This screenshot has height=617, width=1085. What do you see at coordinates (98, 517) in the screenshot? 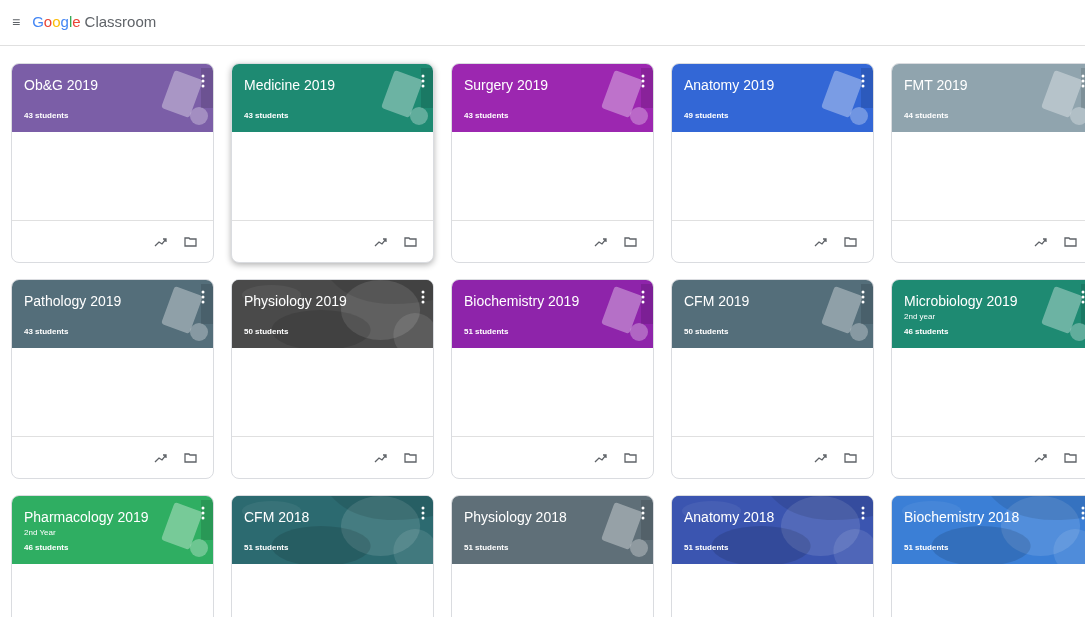
I see `class-title: Pharmacology 2019` at bounding box center [98, 517].